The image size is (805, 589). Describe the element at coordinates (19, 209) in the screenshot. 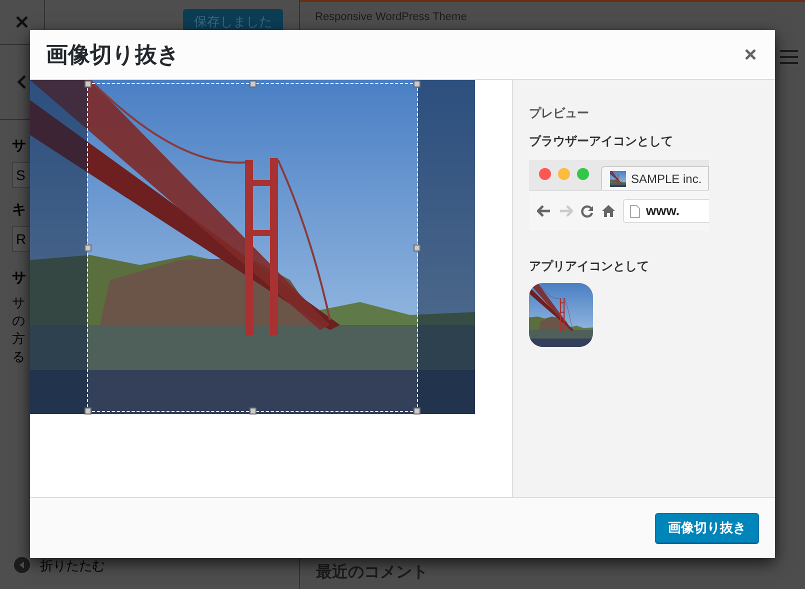

I see `field-label: キ` at that location.